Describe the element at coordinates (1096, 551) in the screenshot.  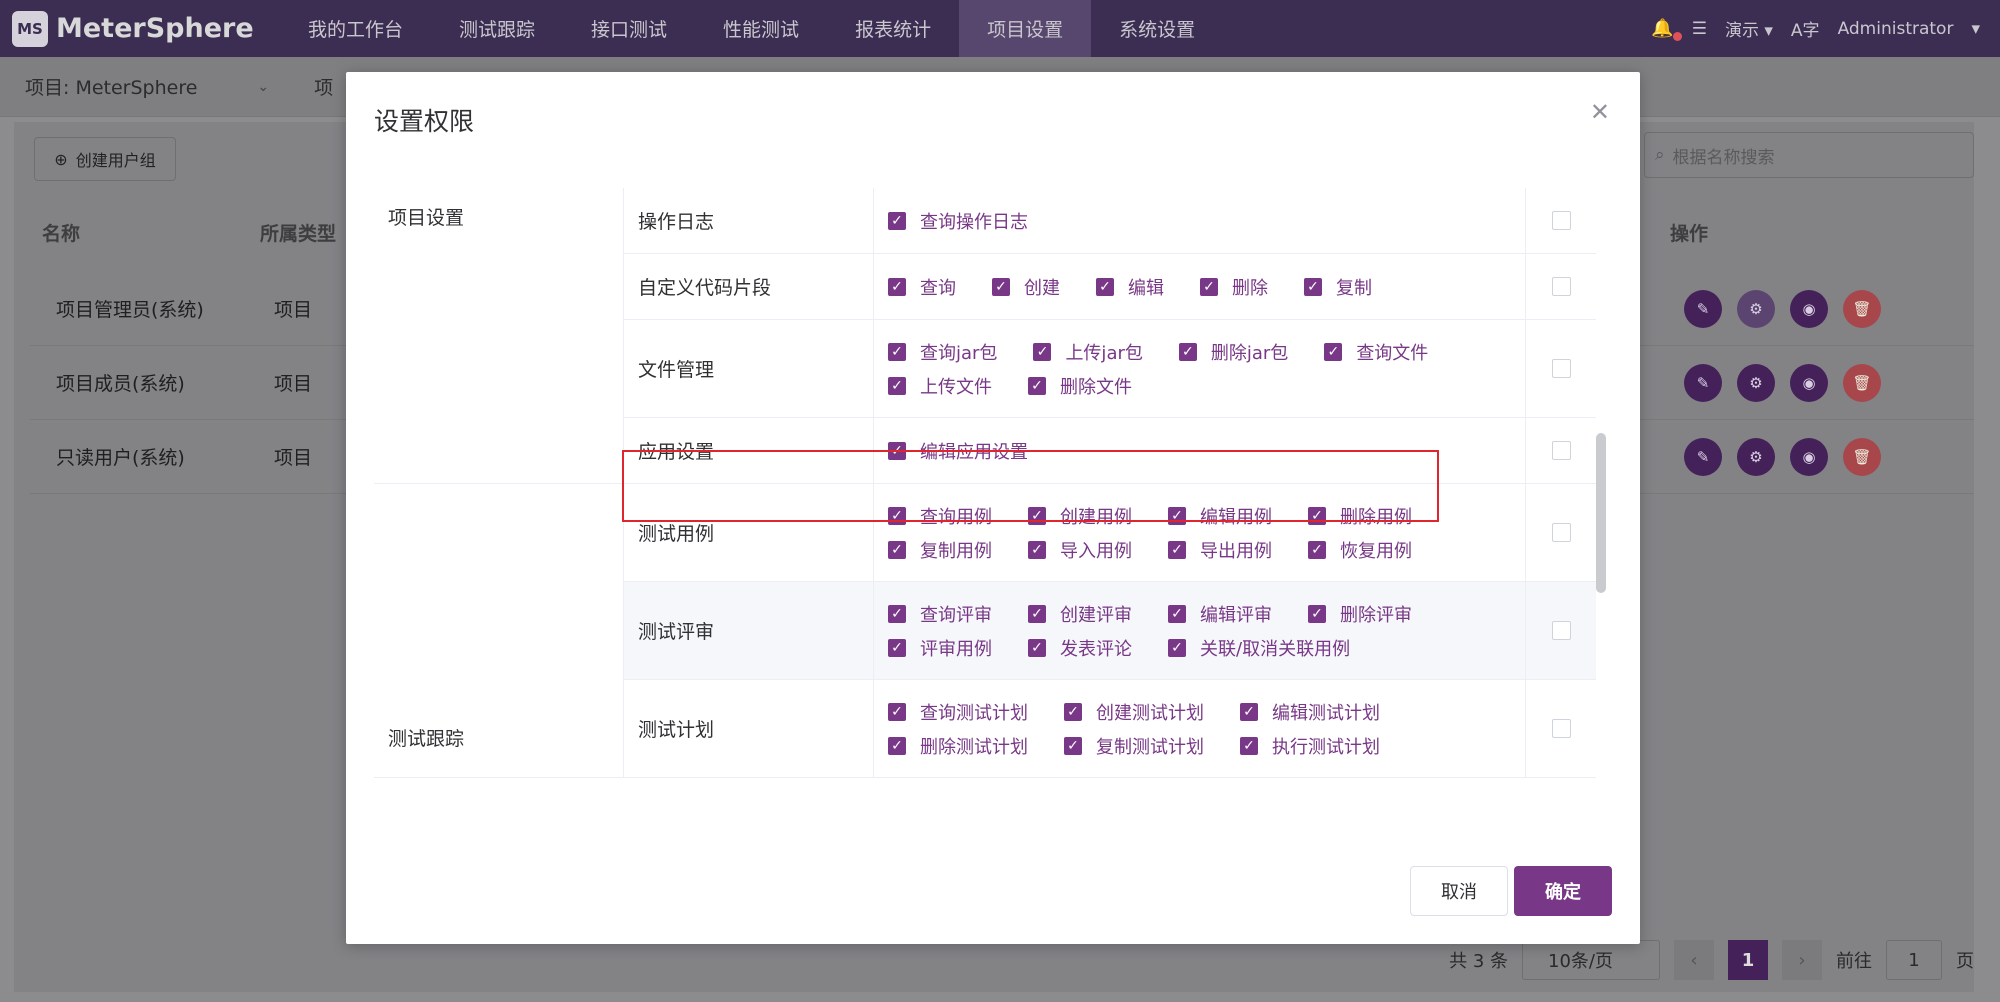
I see `permission-checkbox-label: 导入用例` at that location.